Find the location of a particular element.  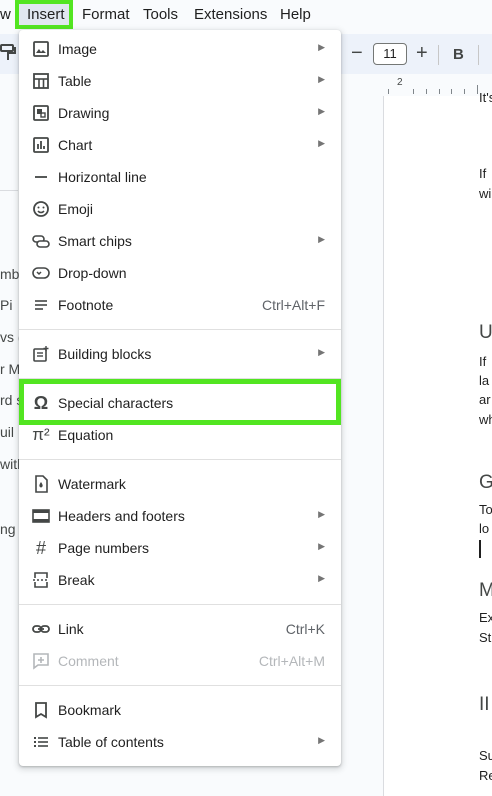

image-icon is located at coordinates (41, 49).